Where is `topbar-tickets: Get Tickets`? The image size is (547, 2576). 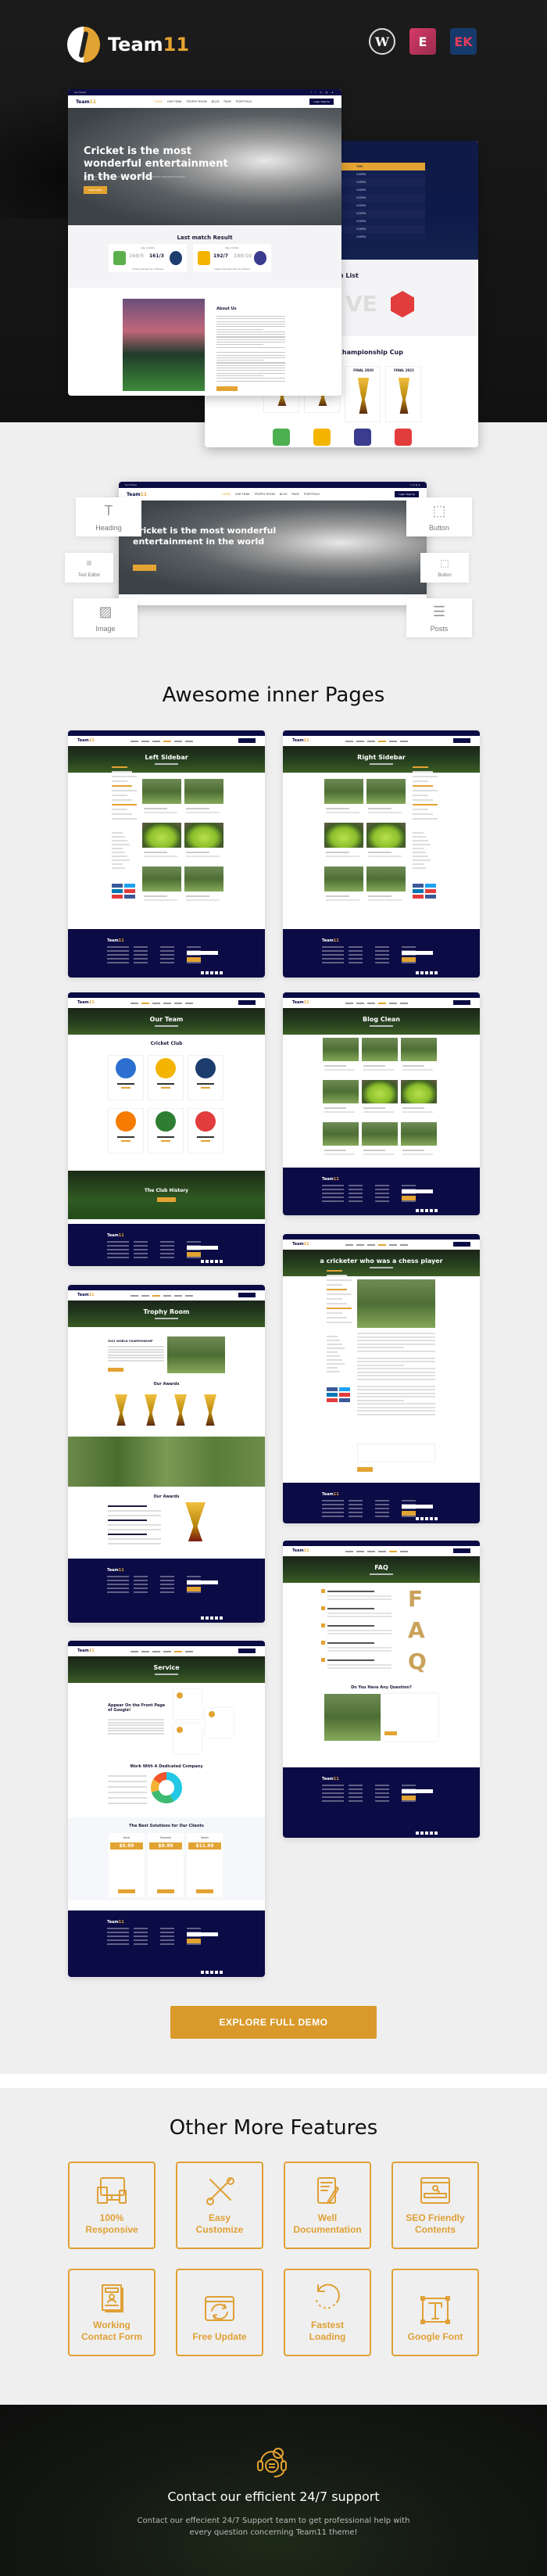 topbar-tickets: Get Tickets is located at coordinates (80, 92).